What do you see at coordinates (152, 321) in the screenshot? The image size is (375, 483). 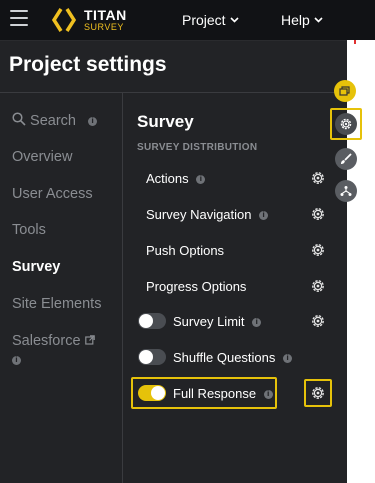 I see `survey-limit-toggle` at bounding box center [152, 321].